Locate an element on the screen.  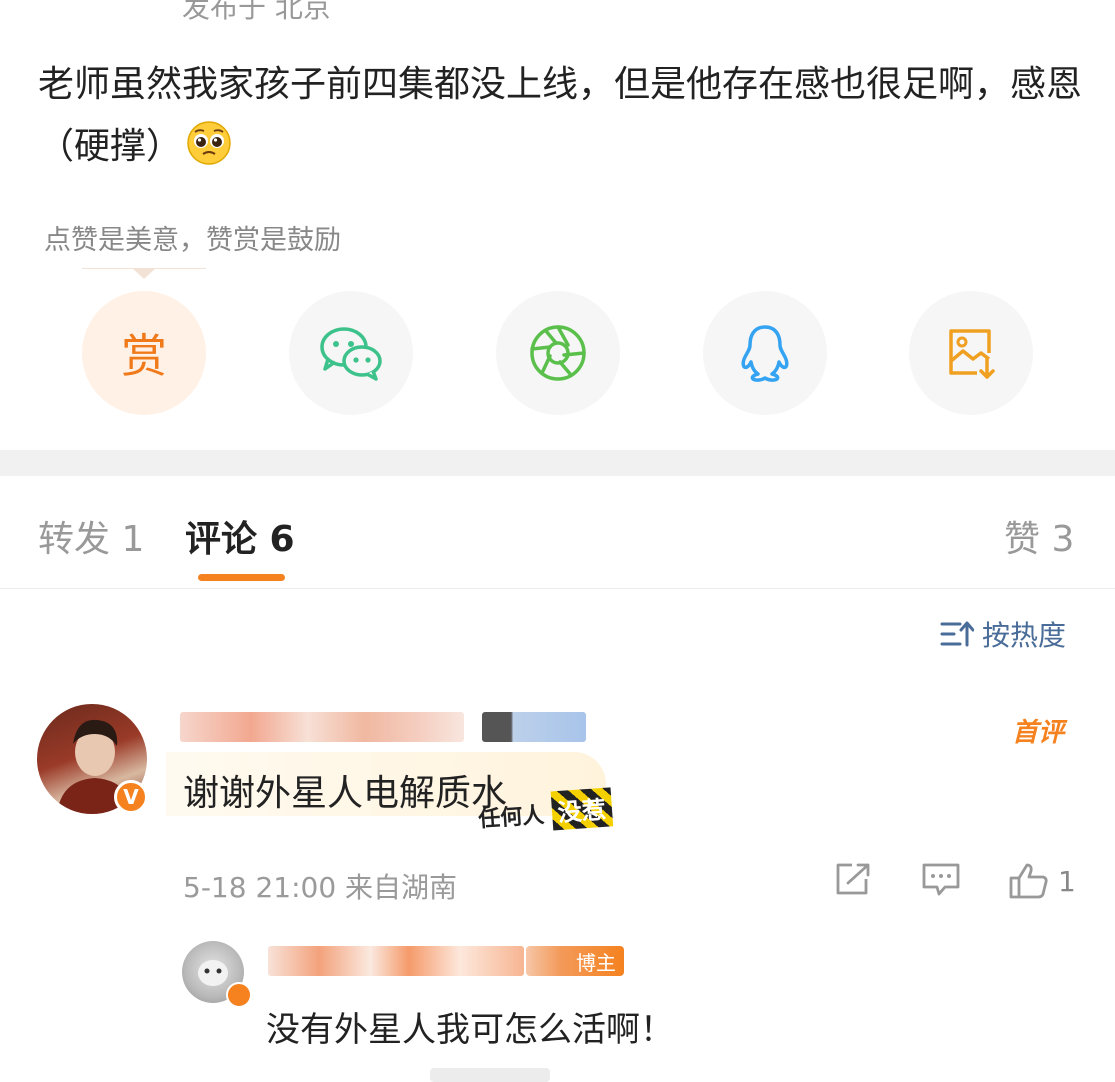
wechat-icon is located at coordinates (351, 354).